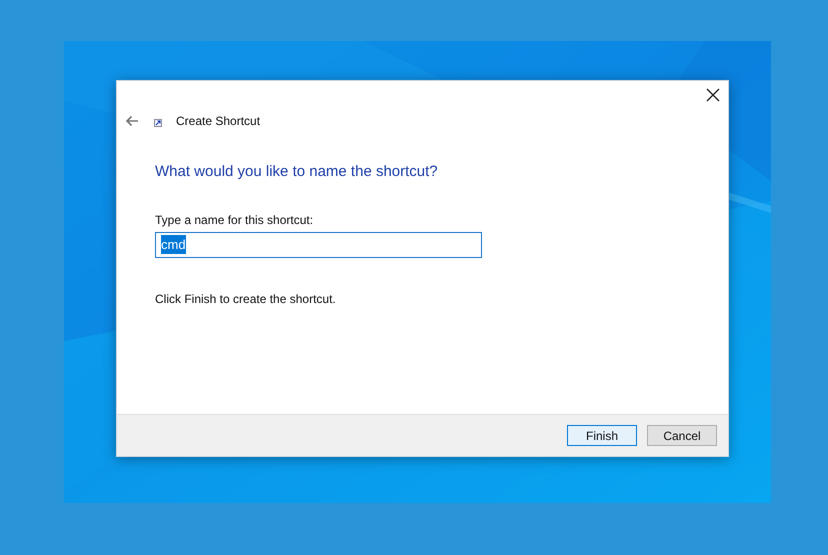 This screenshot has height=555, width=828. I want to click on field-label: Type a name for this shortcut:, so click(234, 220).